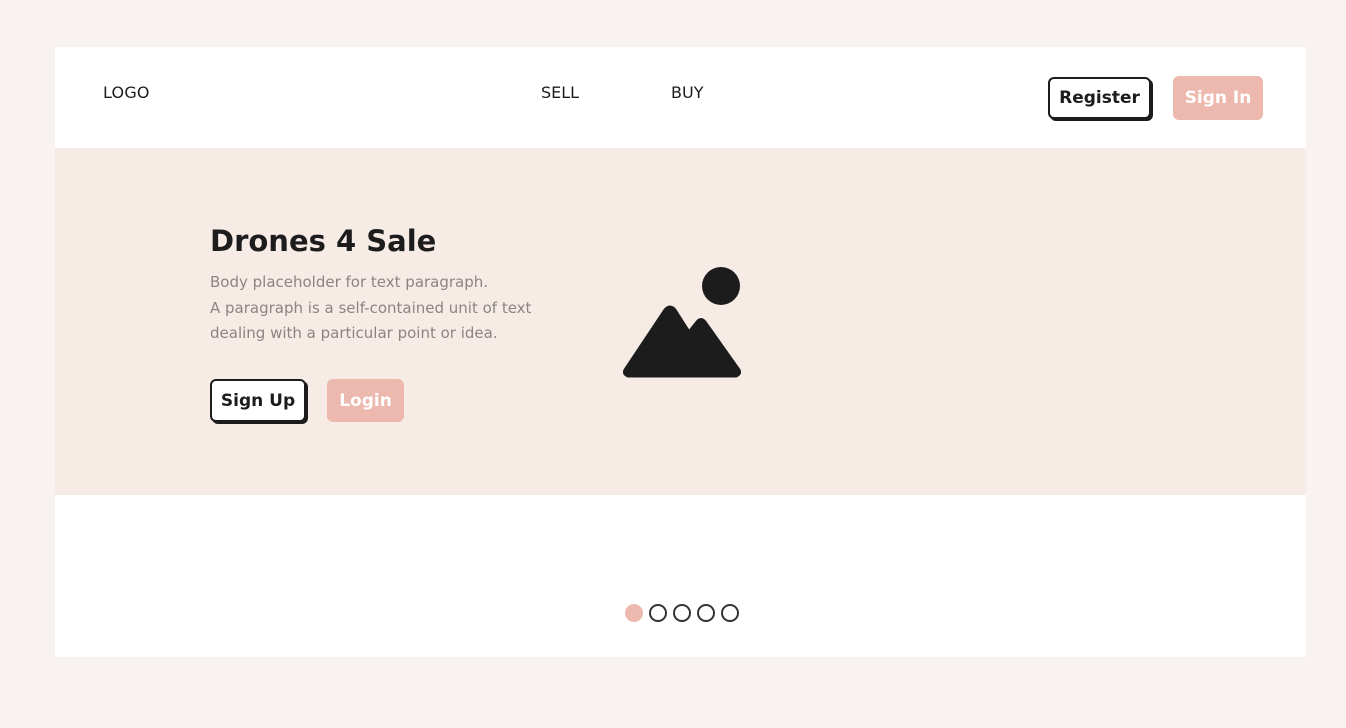 Image resolution: width=1346 pixels, height=728 pixels. I want to click on top-nav-bar: LOGO SELL BUY Register Sign In, so click(680, 97).